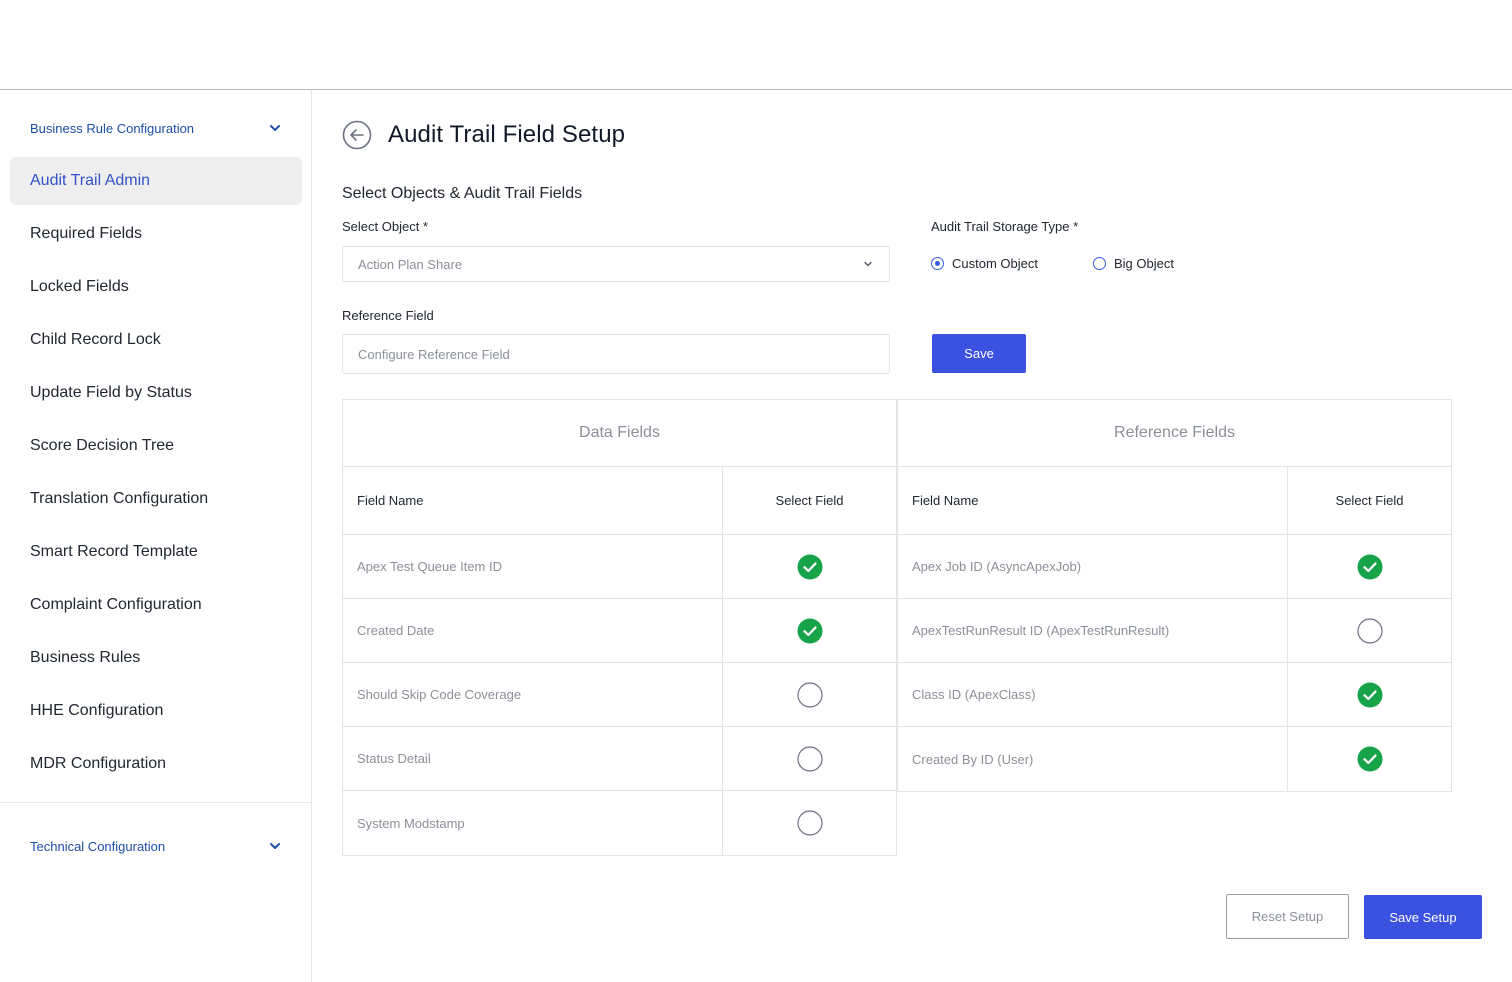 Image resolution: width=1512 pixels, height=982 pixels. Describe the element at coordinates (156, 711) in the screenshot. I see `sidebar-item-hhe-configuration: HHE Configuration` at that location.